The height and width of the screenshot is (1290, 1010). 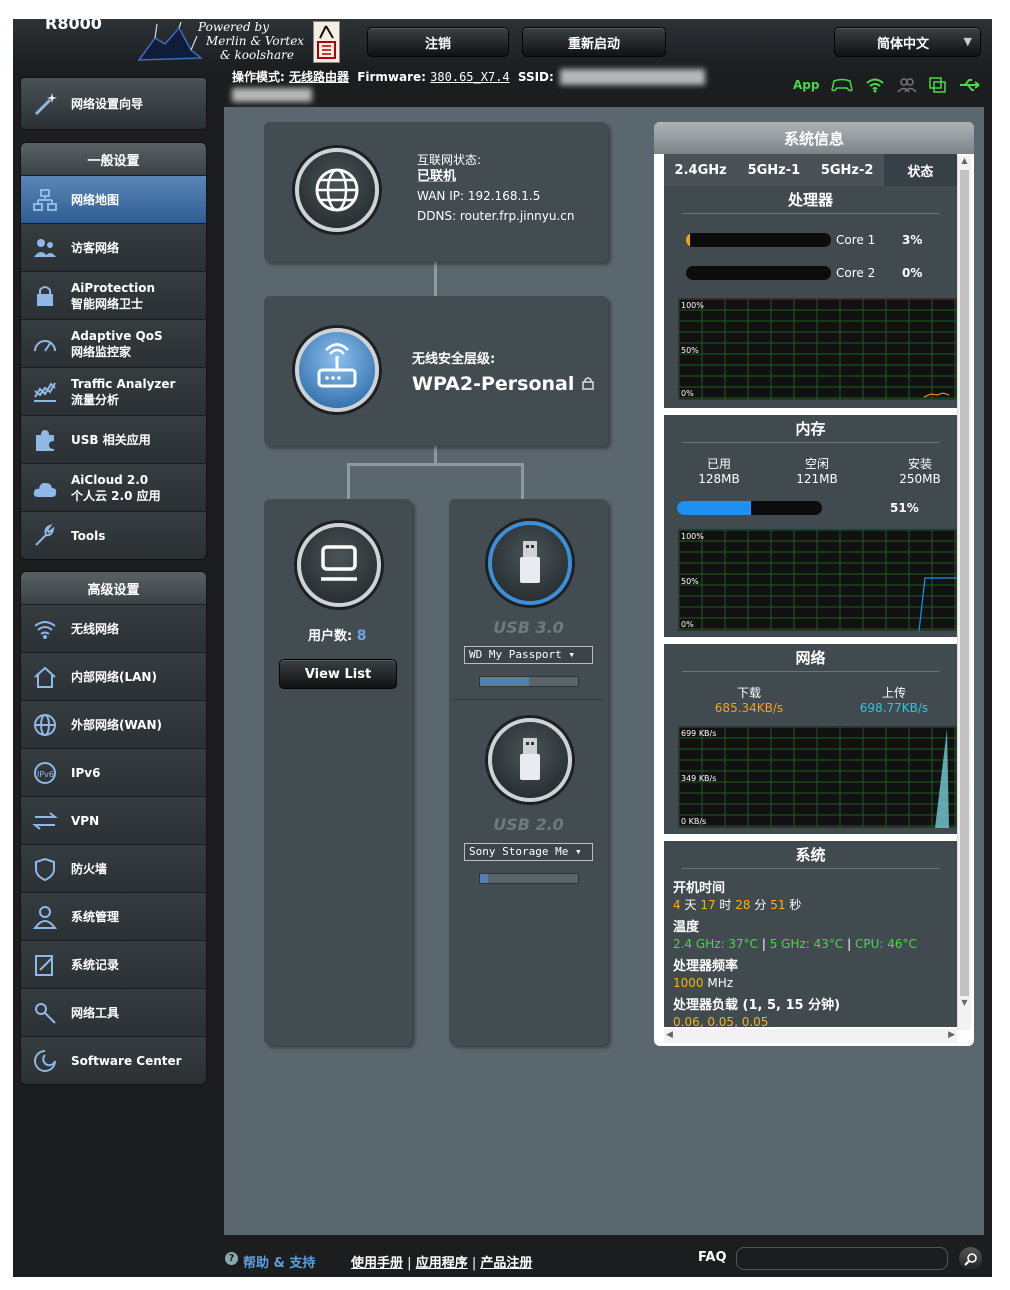 I want to click on manual-link: 使用手册, so click(x=377, y=1263).